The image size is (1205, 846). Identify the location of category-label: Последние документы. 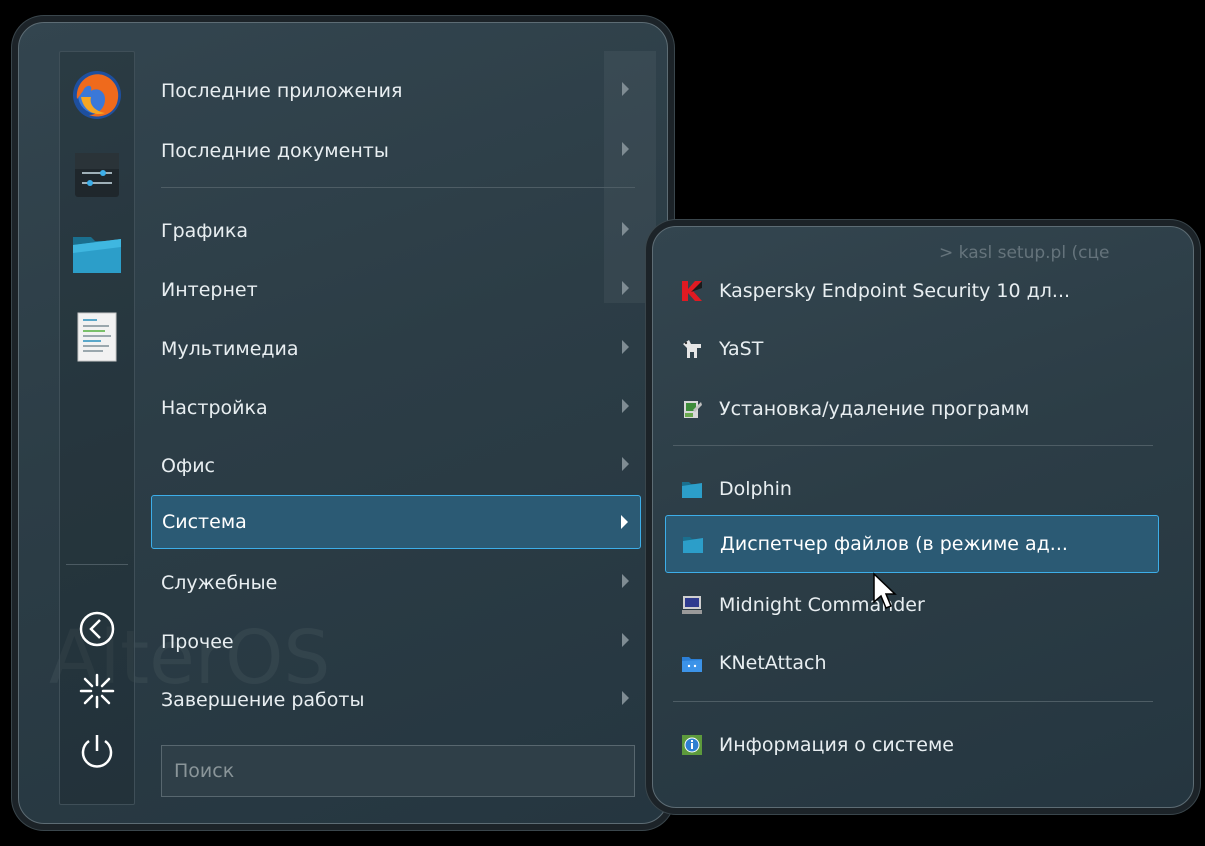
(275, 151).